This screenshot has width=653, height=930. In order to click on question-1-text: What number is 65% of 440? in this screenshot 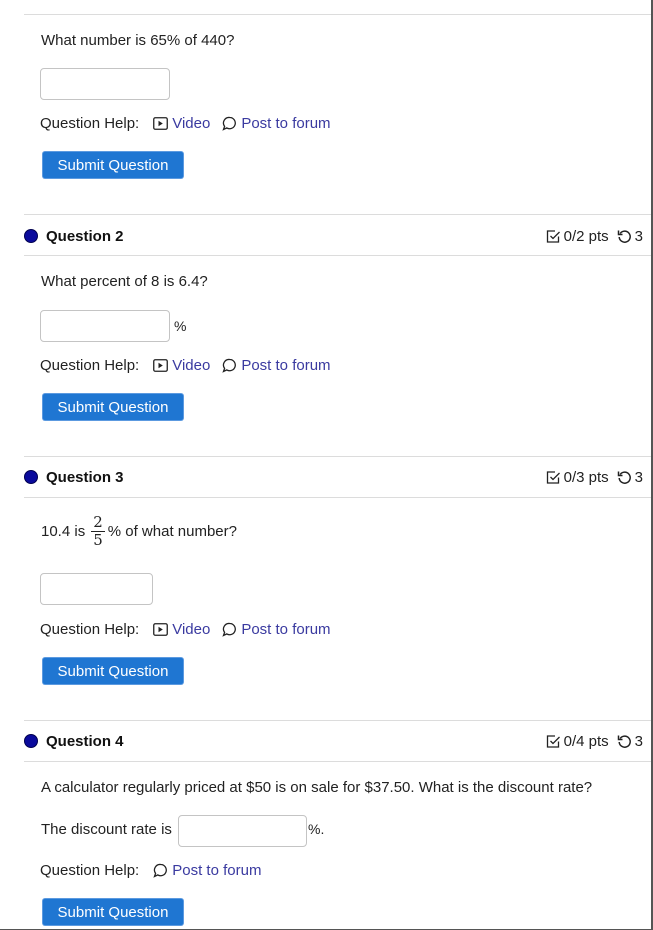, I will do `click(138, 40)`.